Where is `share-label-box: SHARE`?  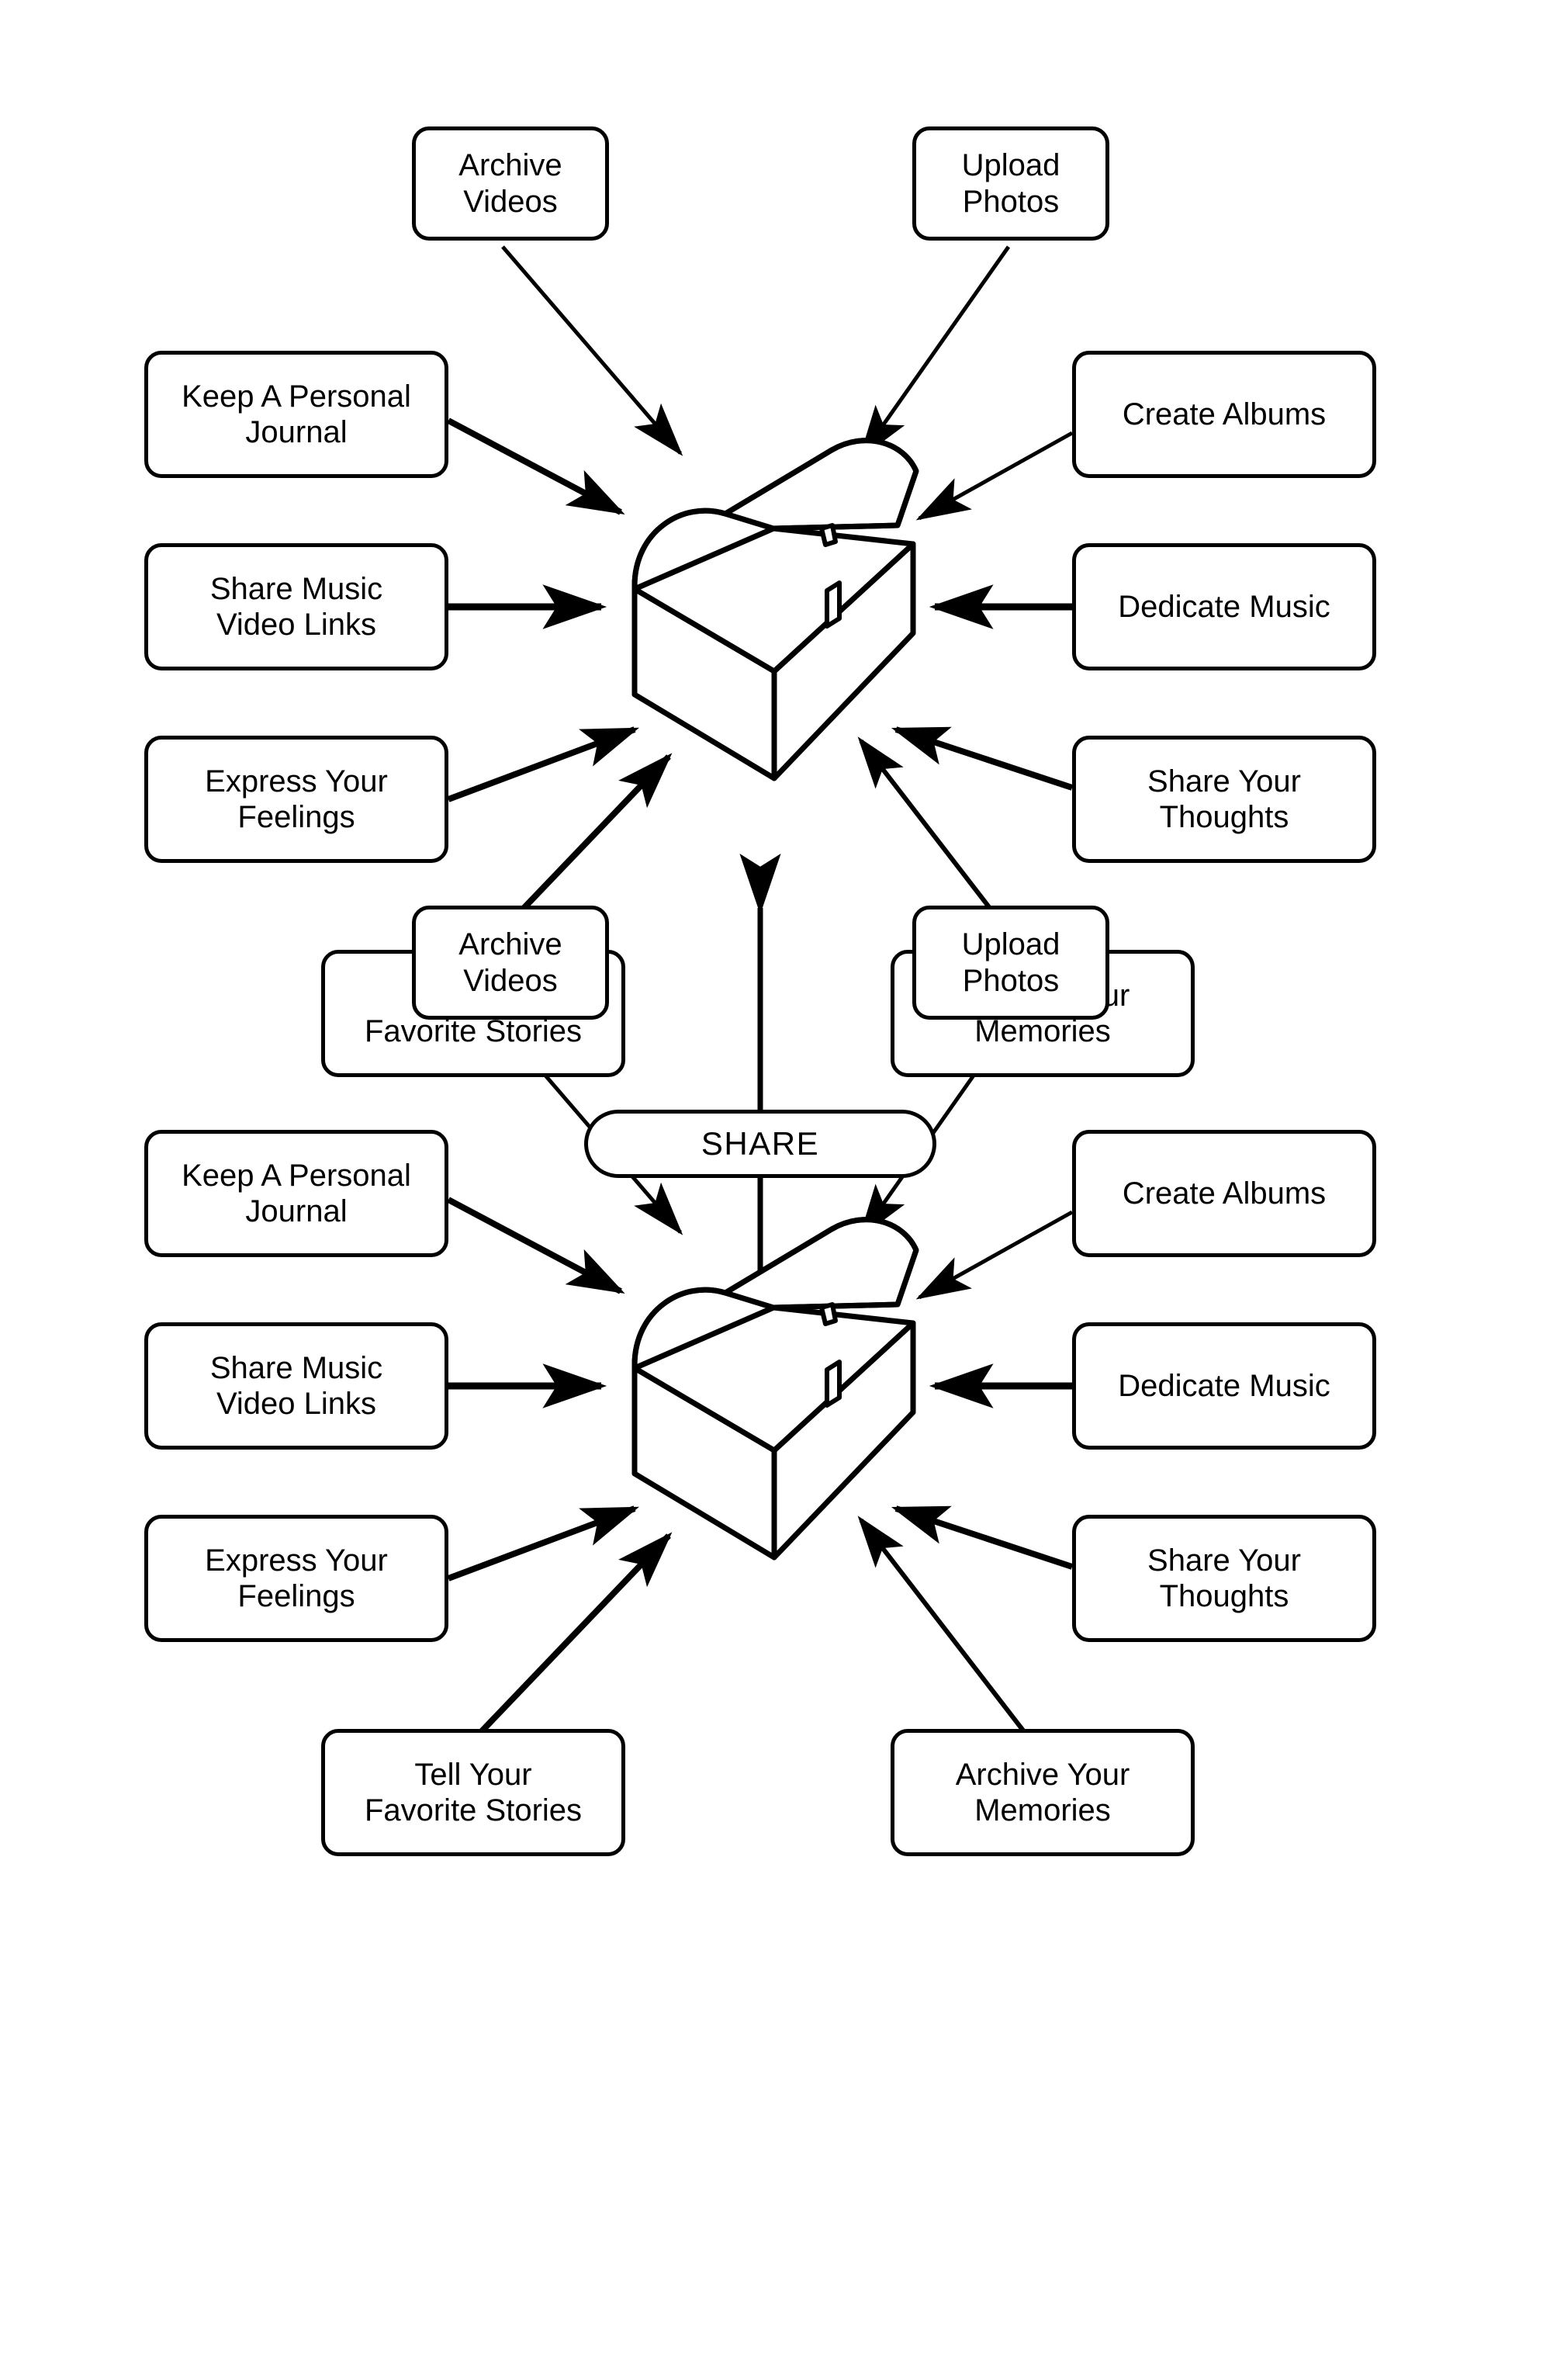
share-label-box: SHARE is located at coordinates (760, 1144).